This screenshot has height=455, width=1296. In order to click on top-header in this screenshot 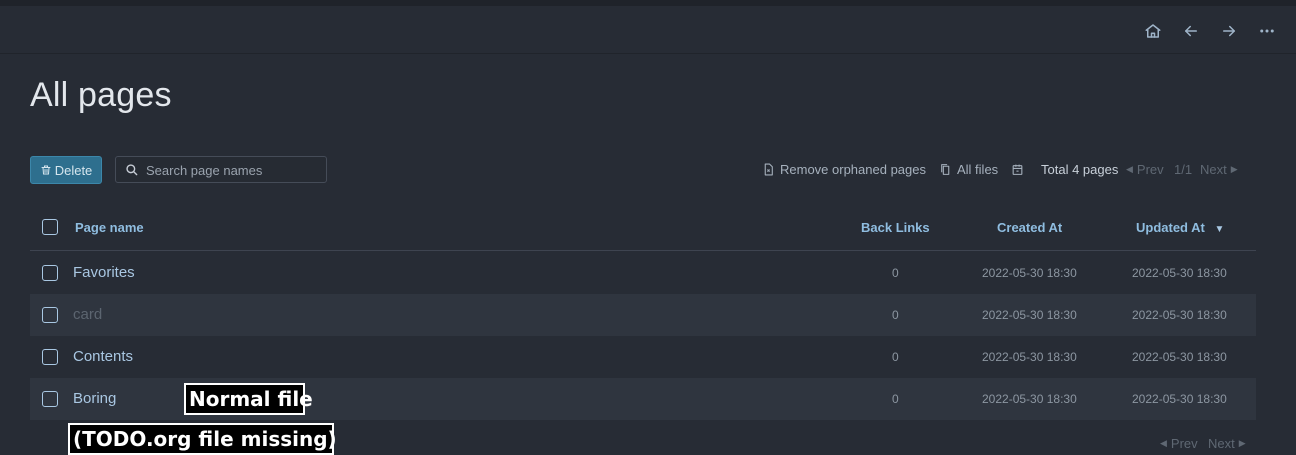, I will do `click(648, 30)`.